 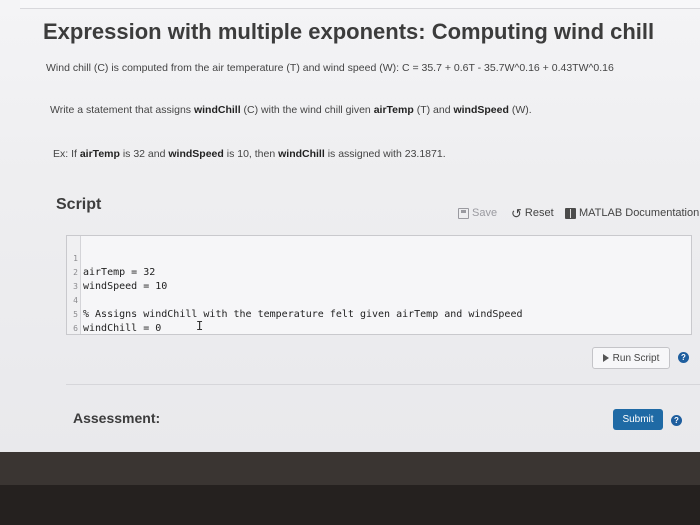 I want to click on run-help-icon: ?, so click(x=683, y=357).